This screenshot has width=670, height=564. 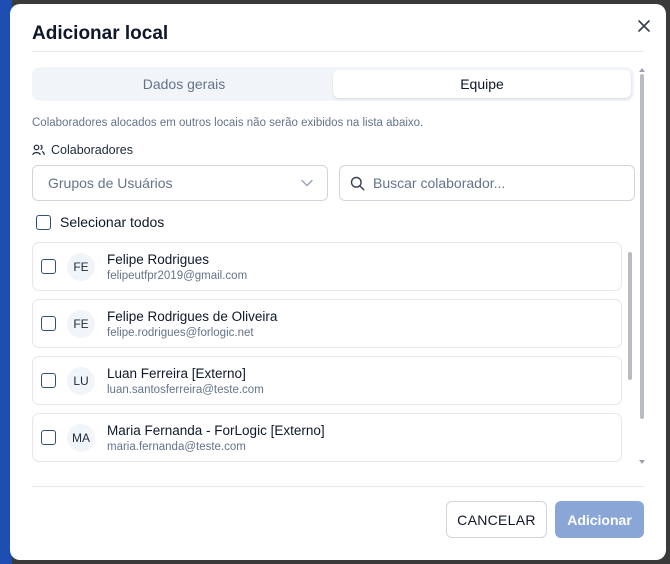 I want to click on dialog-scrollbar-thumb, so click(x=642, y=246).